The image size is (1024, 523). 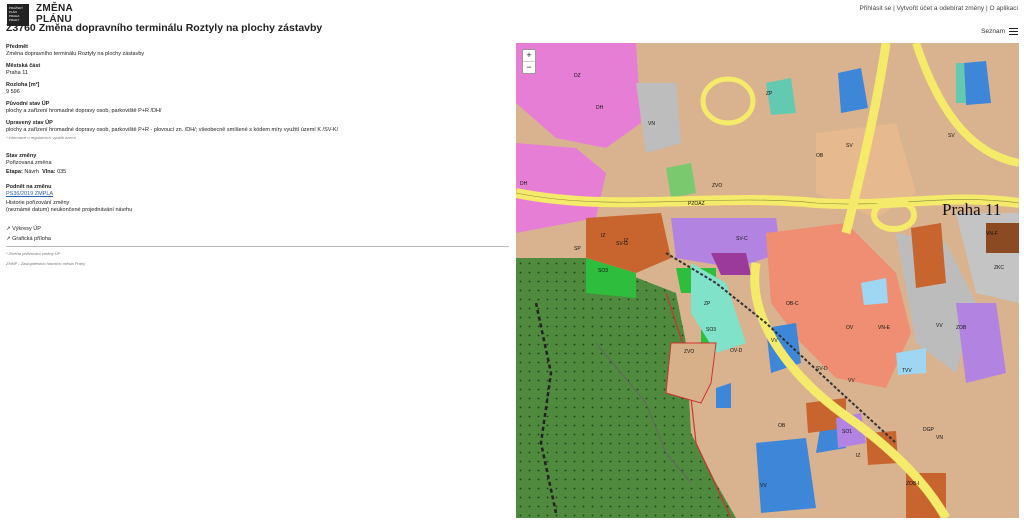 What do you see at coordinates (23, 66) in the screenshot?
I see `mestska-label: Městská část` at bounding box center [23, 66].